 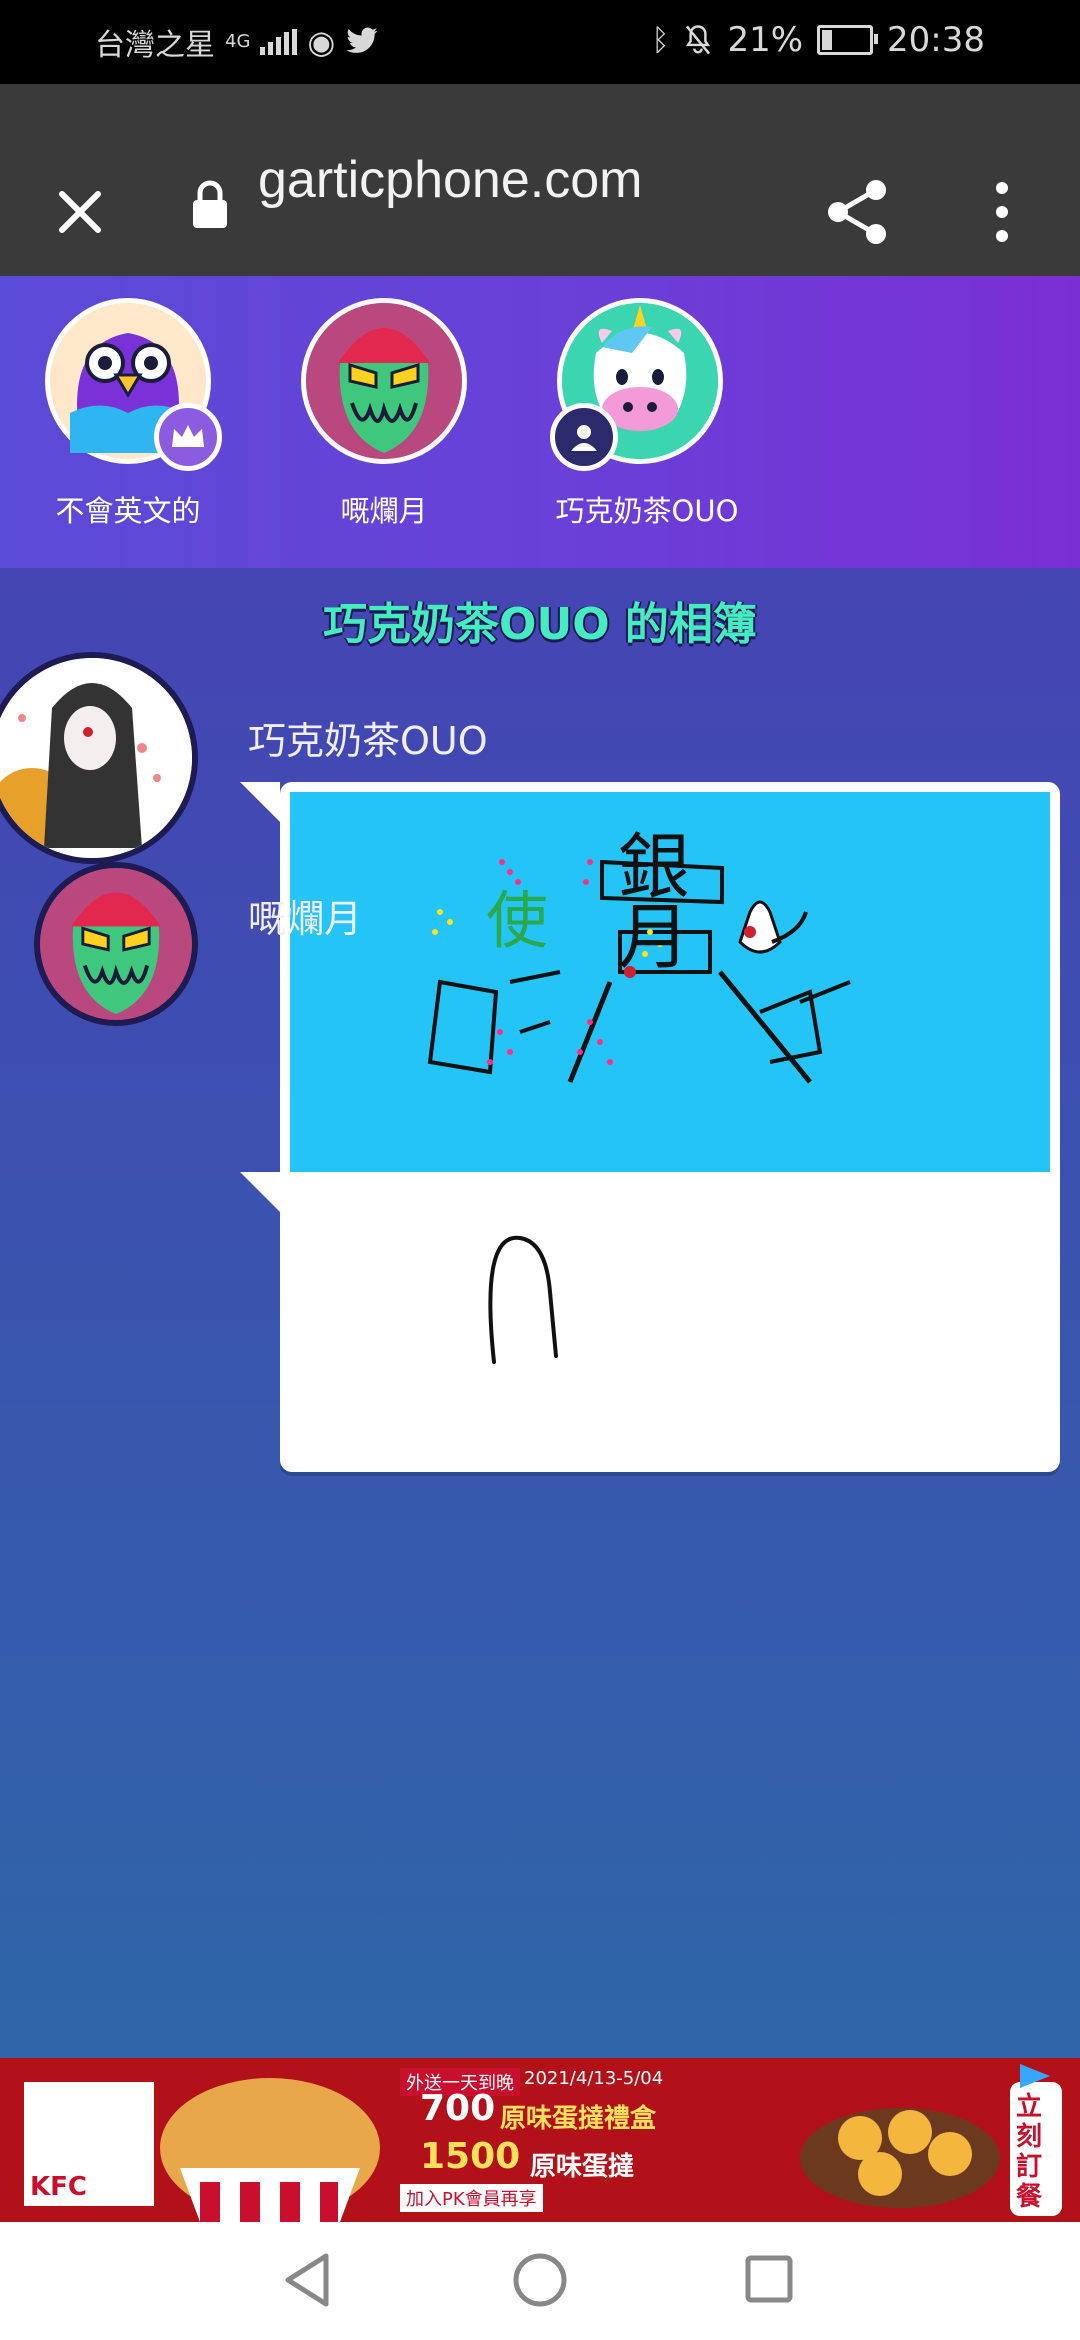 What do you see at coordinates (848, 40) in the screenshot?
I see `battery-icon` at bounding box center [848, 40].